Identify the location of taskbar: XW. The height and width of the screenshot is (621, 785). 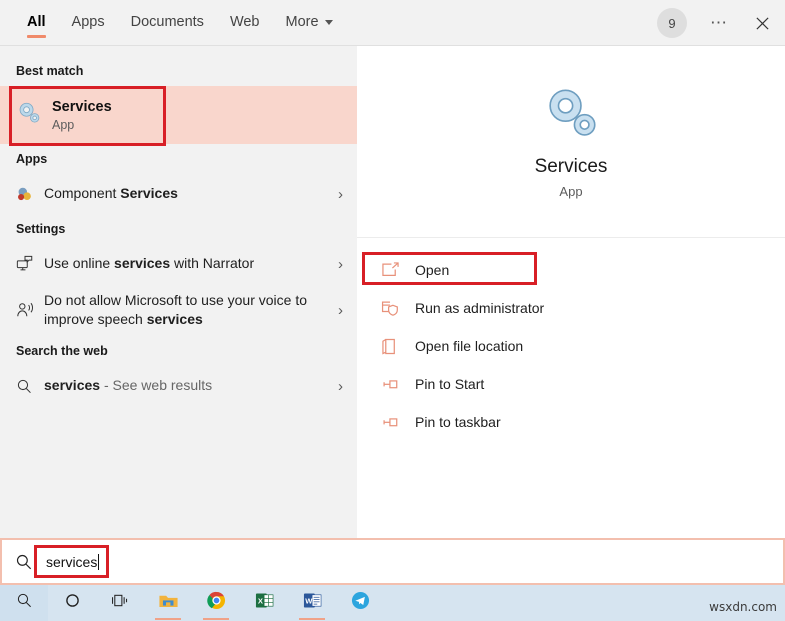
(392, 603).